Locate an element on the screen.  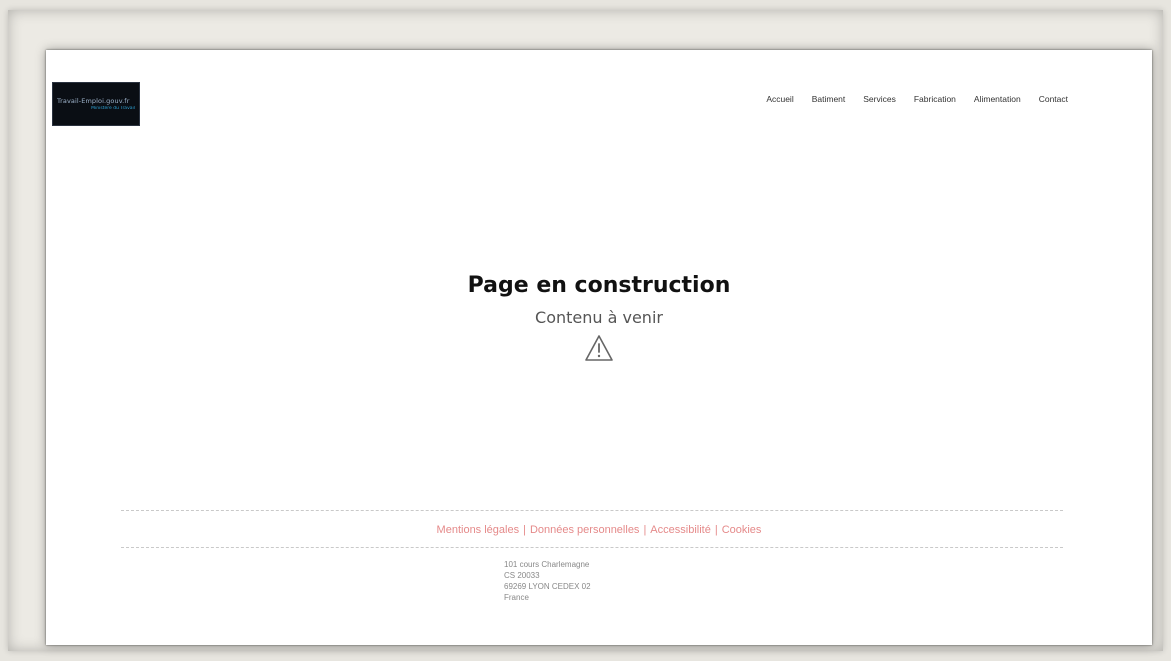
nav-item-services: Services is located at coordinates (879, 99).